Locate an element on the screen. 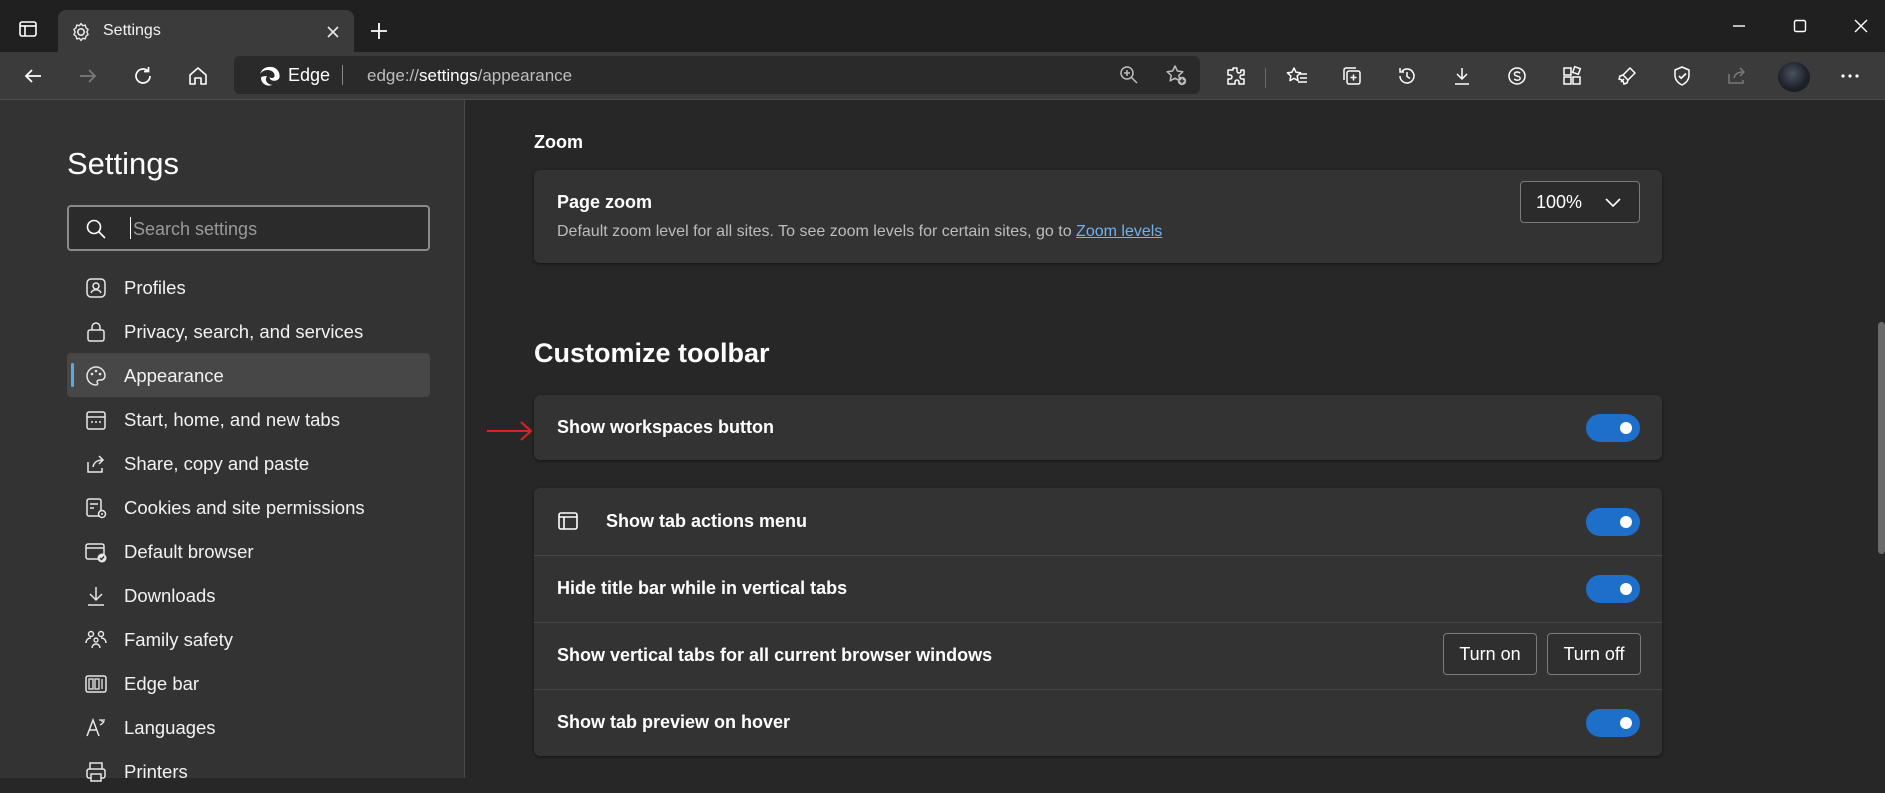  customize-toolbar-title: Customize toolbar is located at coordinates (652, 353).